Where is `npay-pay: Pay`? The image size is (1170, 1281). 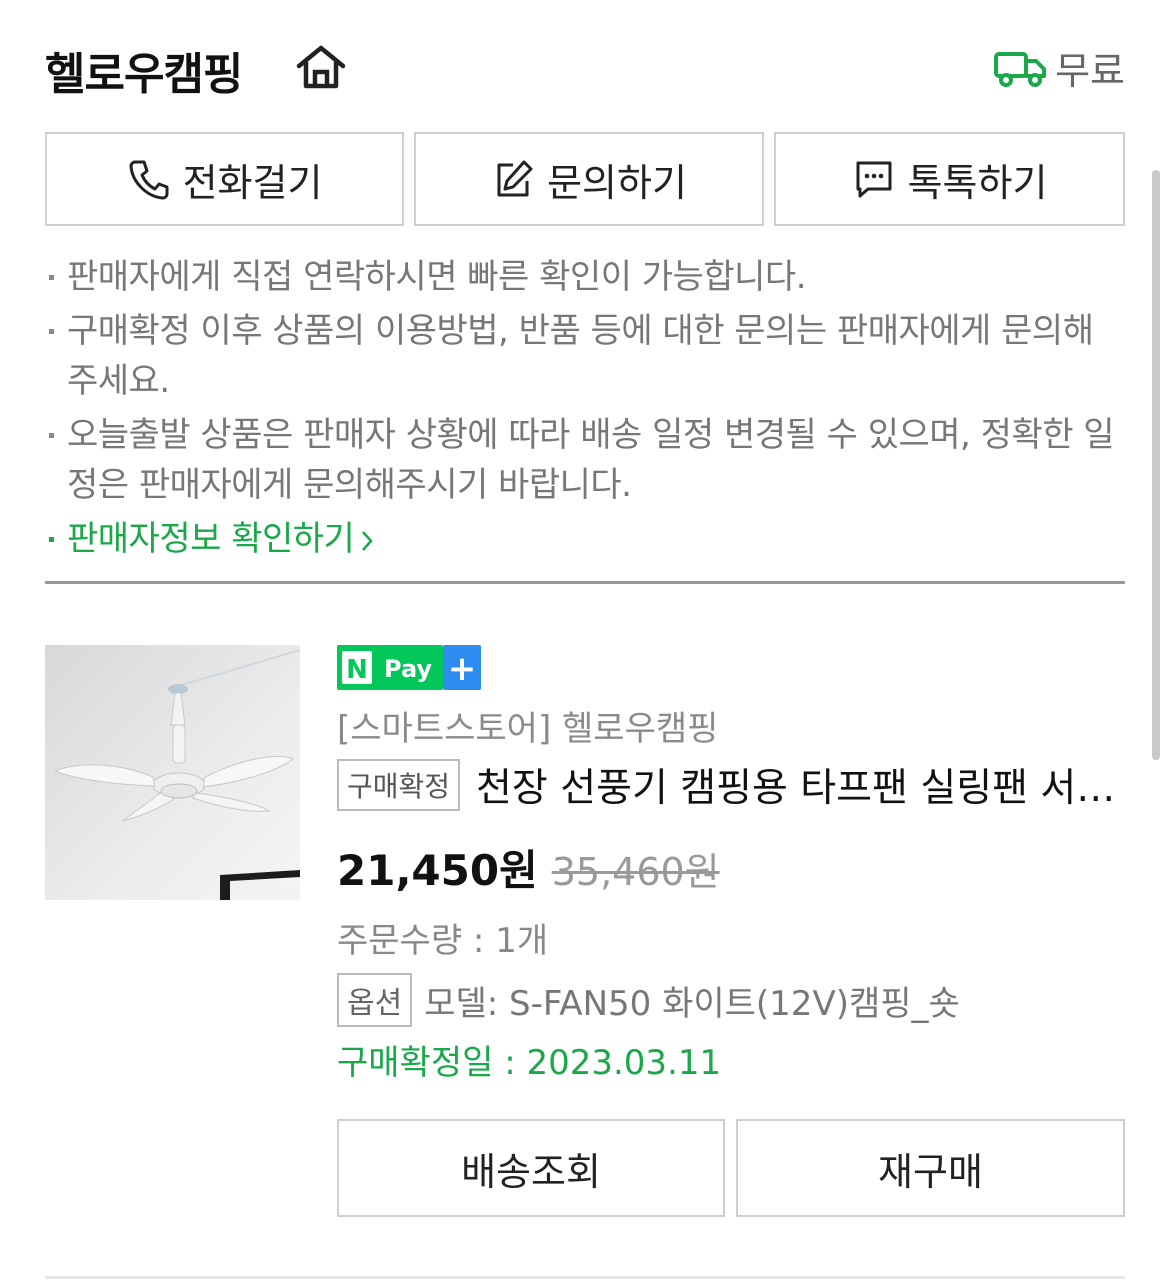
npay-pay: Pay is located at coordinates (408, 669).